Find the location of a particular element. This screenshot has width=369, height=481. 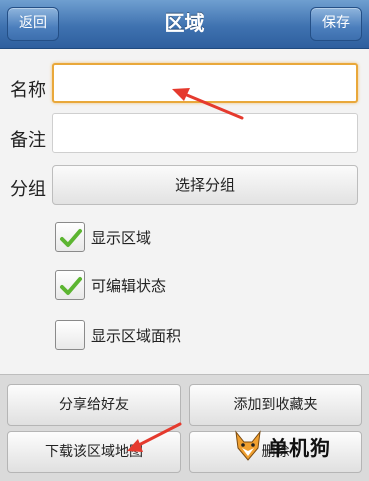

watermark-text: 单机狗 is located at coordinates (299, 448).